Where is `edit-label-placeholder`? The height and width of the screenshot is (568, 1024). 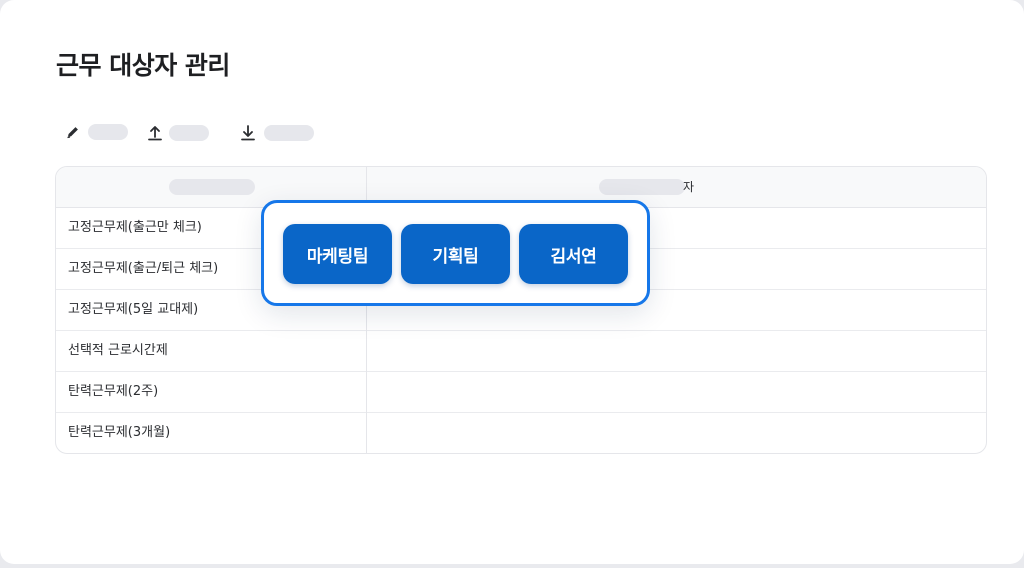
edit-label-placeholder is located at coordinates (108, 132).